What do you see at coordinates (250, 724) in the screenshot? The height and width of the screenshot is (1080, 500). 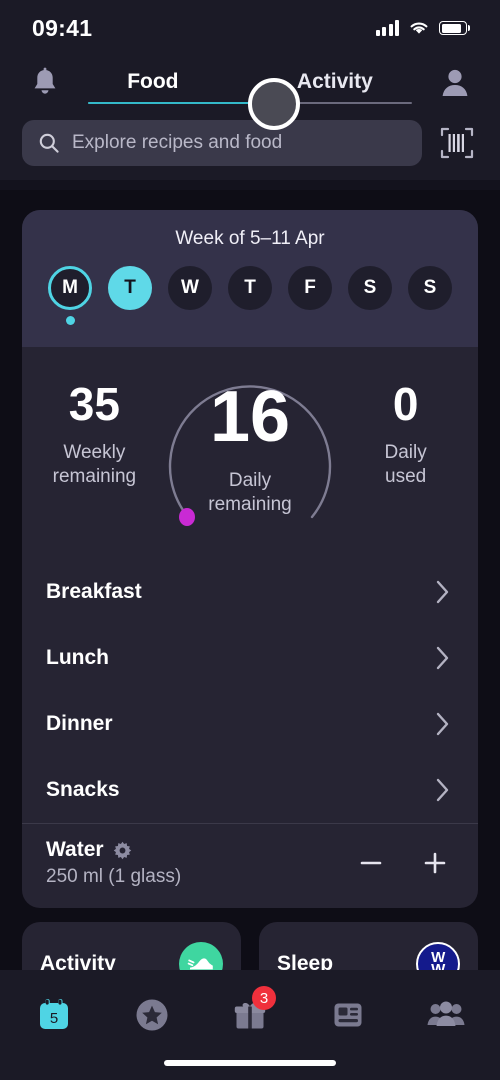 I see `meal-row-dinner: Dinner` at bounding box center [250, 724].